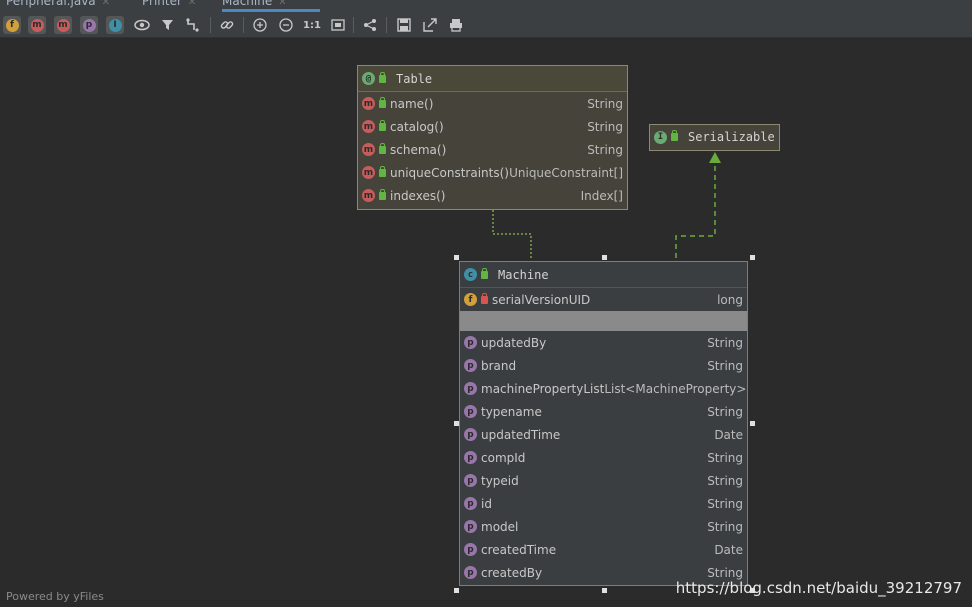 This screenshot has width=972, height=607. I want to click on node-title: Serializable, so click(731, 137).